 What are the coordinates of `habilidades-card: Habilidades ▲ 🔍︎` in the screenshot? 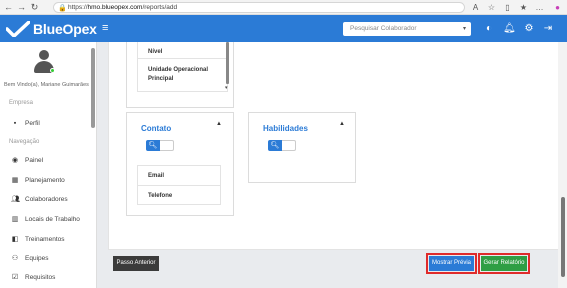 It's located at (302, 147).